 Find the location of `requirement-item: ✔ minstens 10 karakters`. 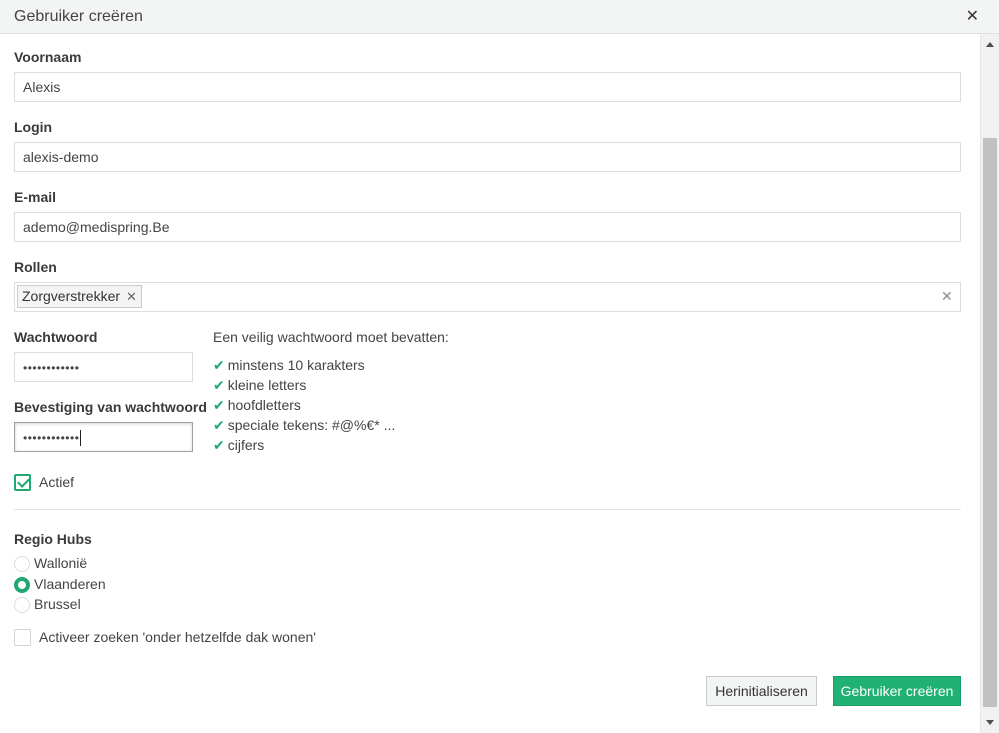

requirement-item: ✔ minstens 10 karakters is located at coordinates (289, 365).